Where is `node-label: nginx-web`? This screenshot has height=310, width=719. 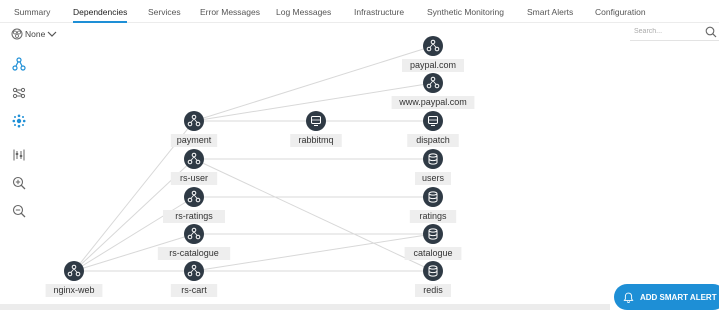
node-label: nginx-web is located at coordinates (73, 290).